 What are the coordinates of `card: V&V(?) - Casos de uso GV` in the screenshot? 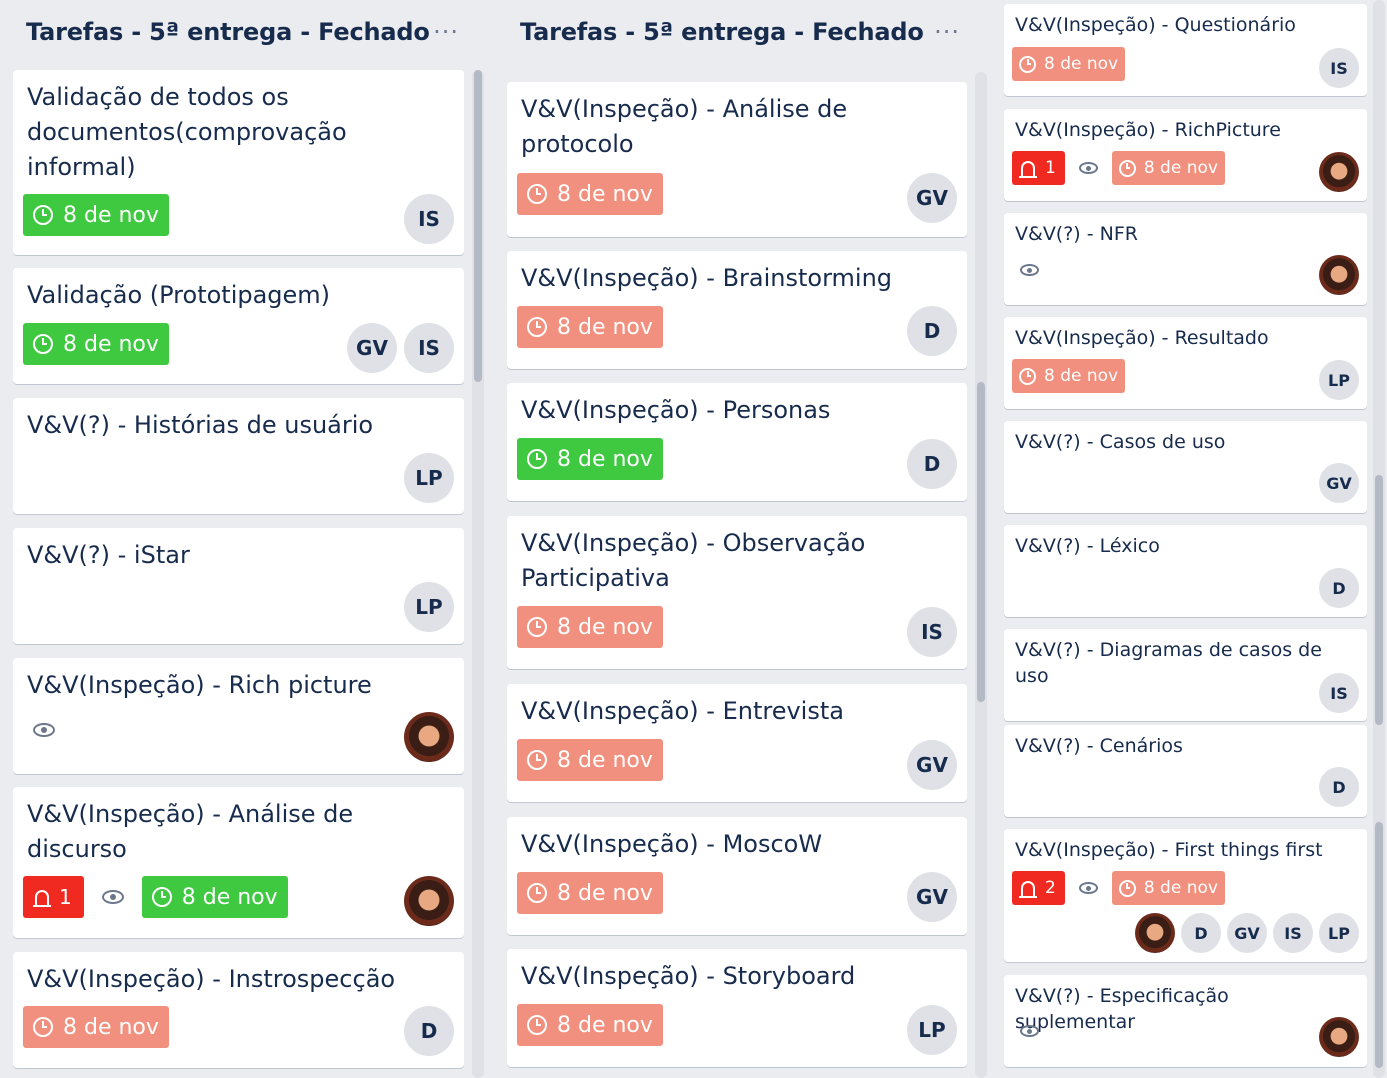 It's located at (1185, 467).